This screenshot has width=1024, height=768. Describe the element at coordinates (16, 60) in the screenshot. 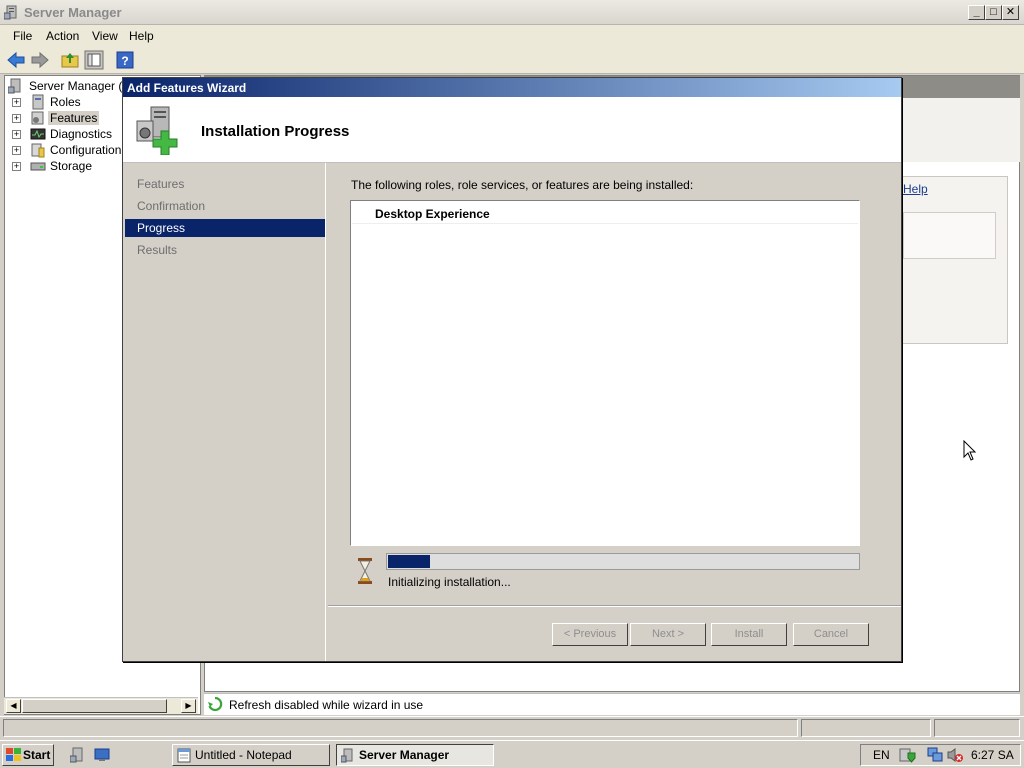

I see `back-arrow-icon` at that location.